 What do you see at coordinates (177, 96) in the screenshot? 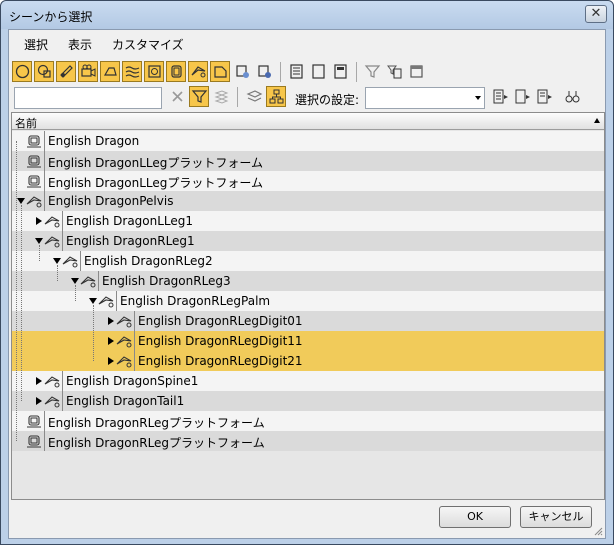
I see `clear-search-button` at bounding box center [177, 96].